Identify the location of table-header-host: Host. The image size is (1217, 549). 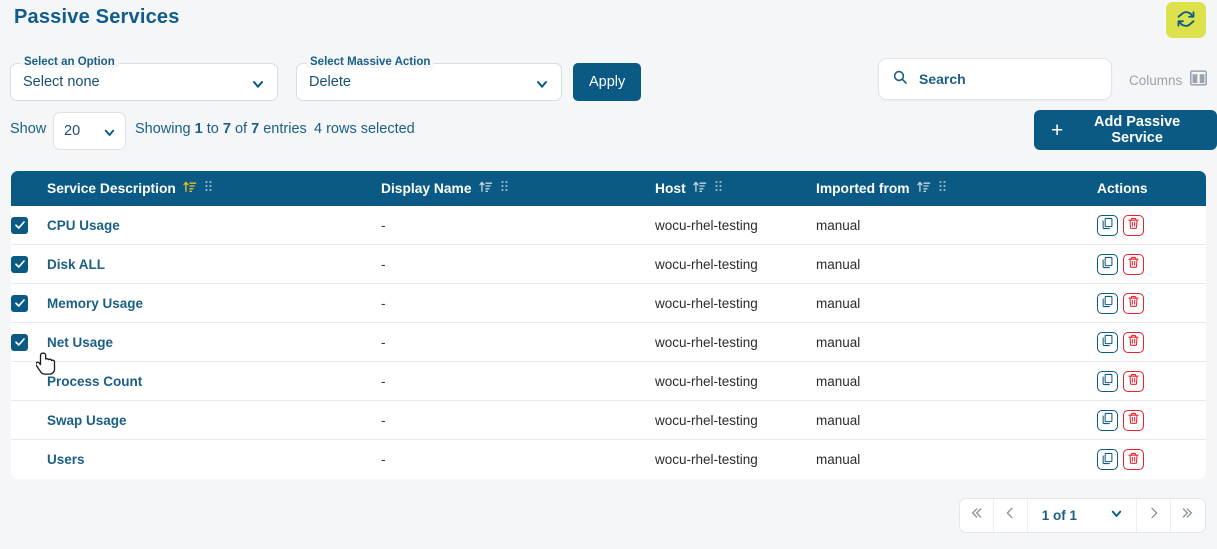
(735, 188).